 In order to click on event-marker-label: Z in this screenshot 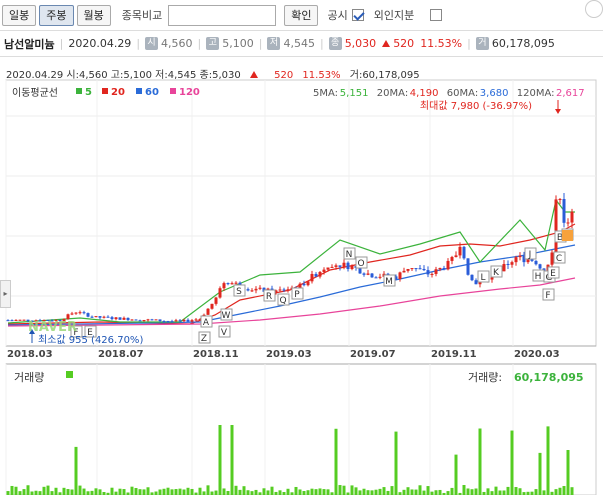, I will do `click(204, 339)`.